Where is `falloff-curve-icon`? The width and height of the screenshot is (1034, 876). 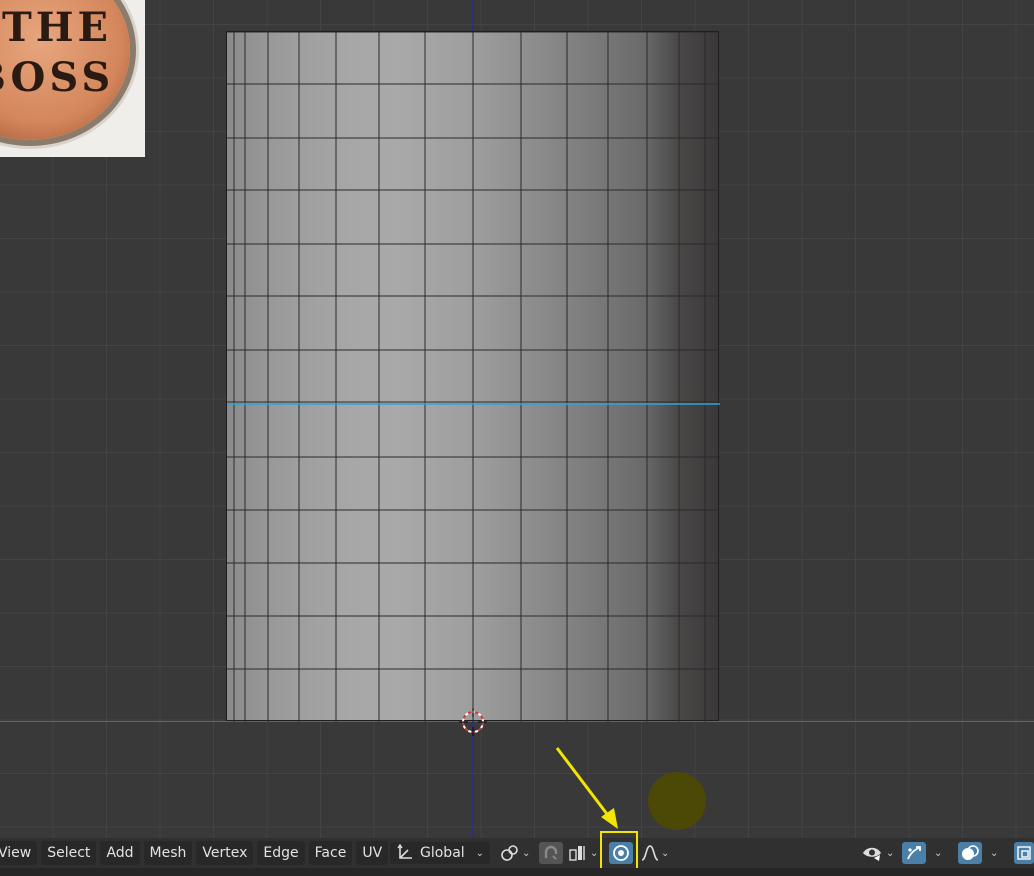 falloff-curve-icon is located at coordinates (650, 853).